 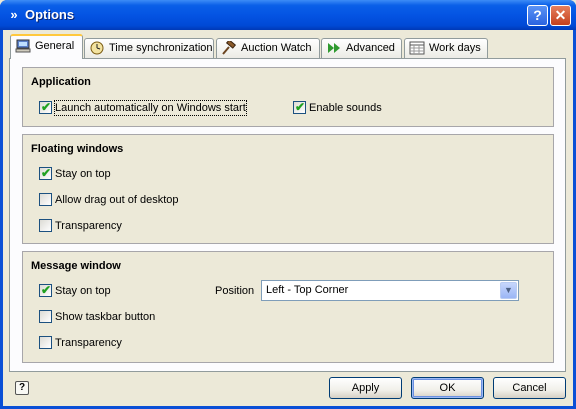 I want to click on message-transparency-label: Transparency, so click(x=88, y=343).